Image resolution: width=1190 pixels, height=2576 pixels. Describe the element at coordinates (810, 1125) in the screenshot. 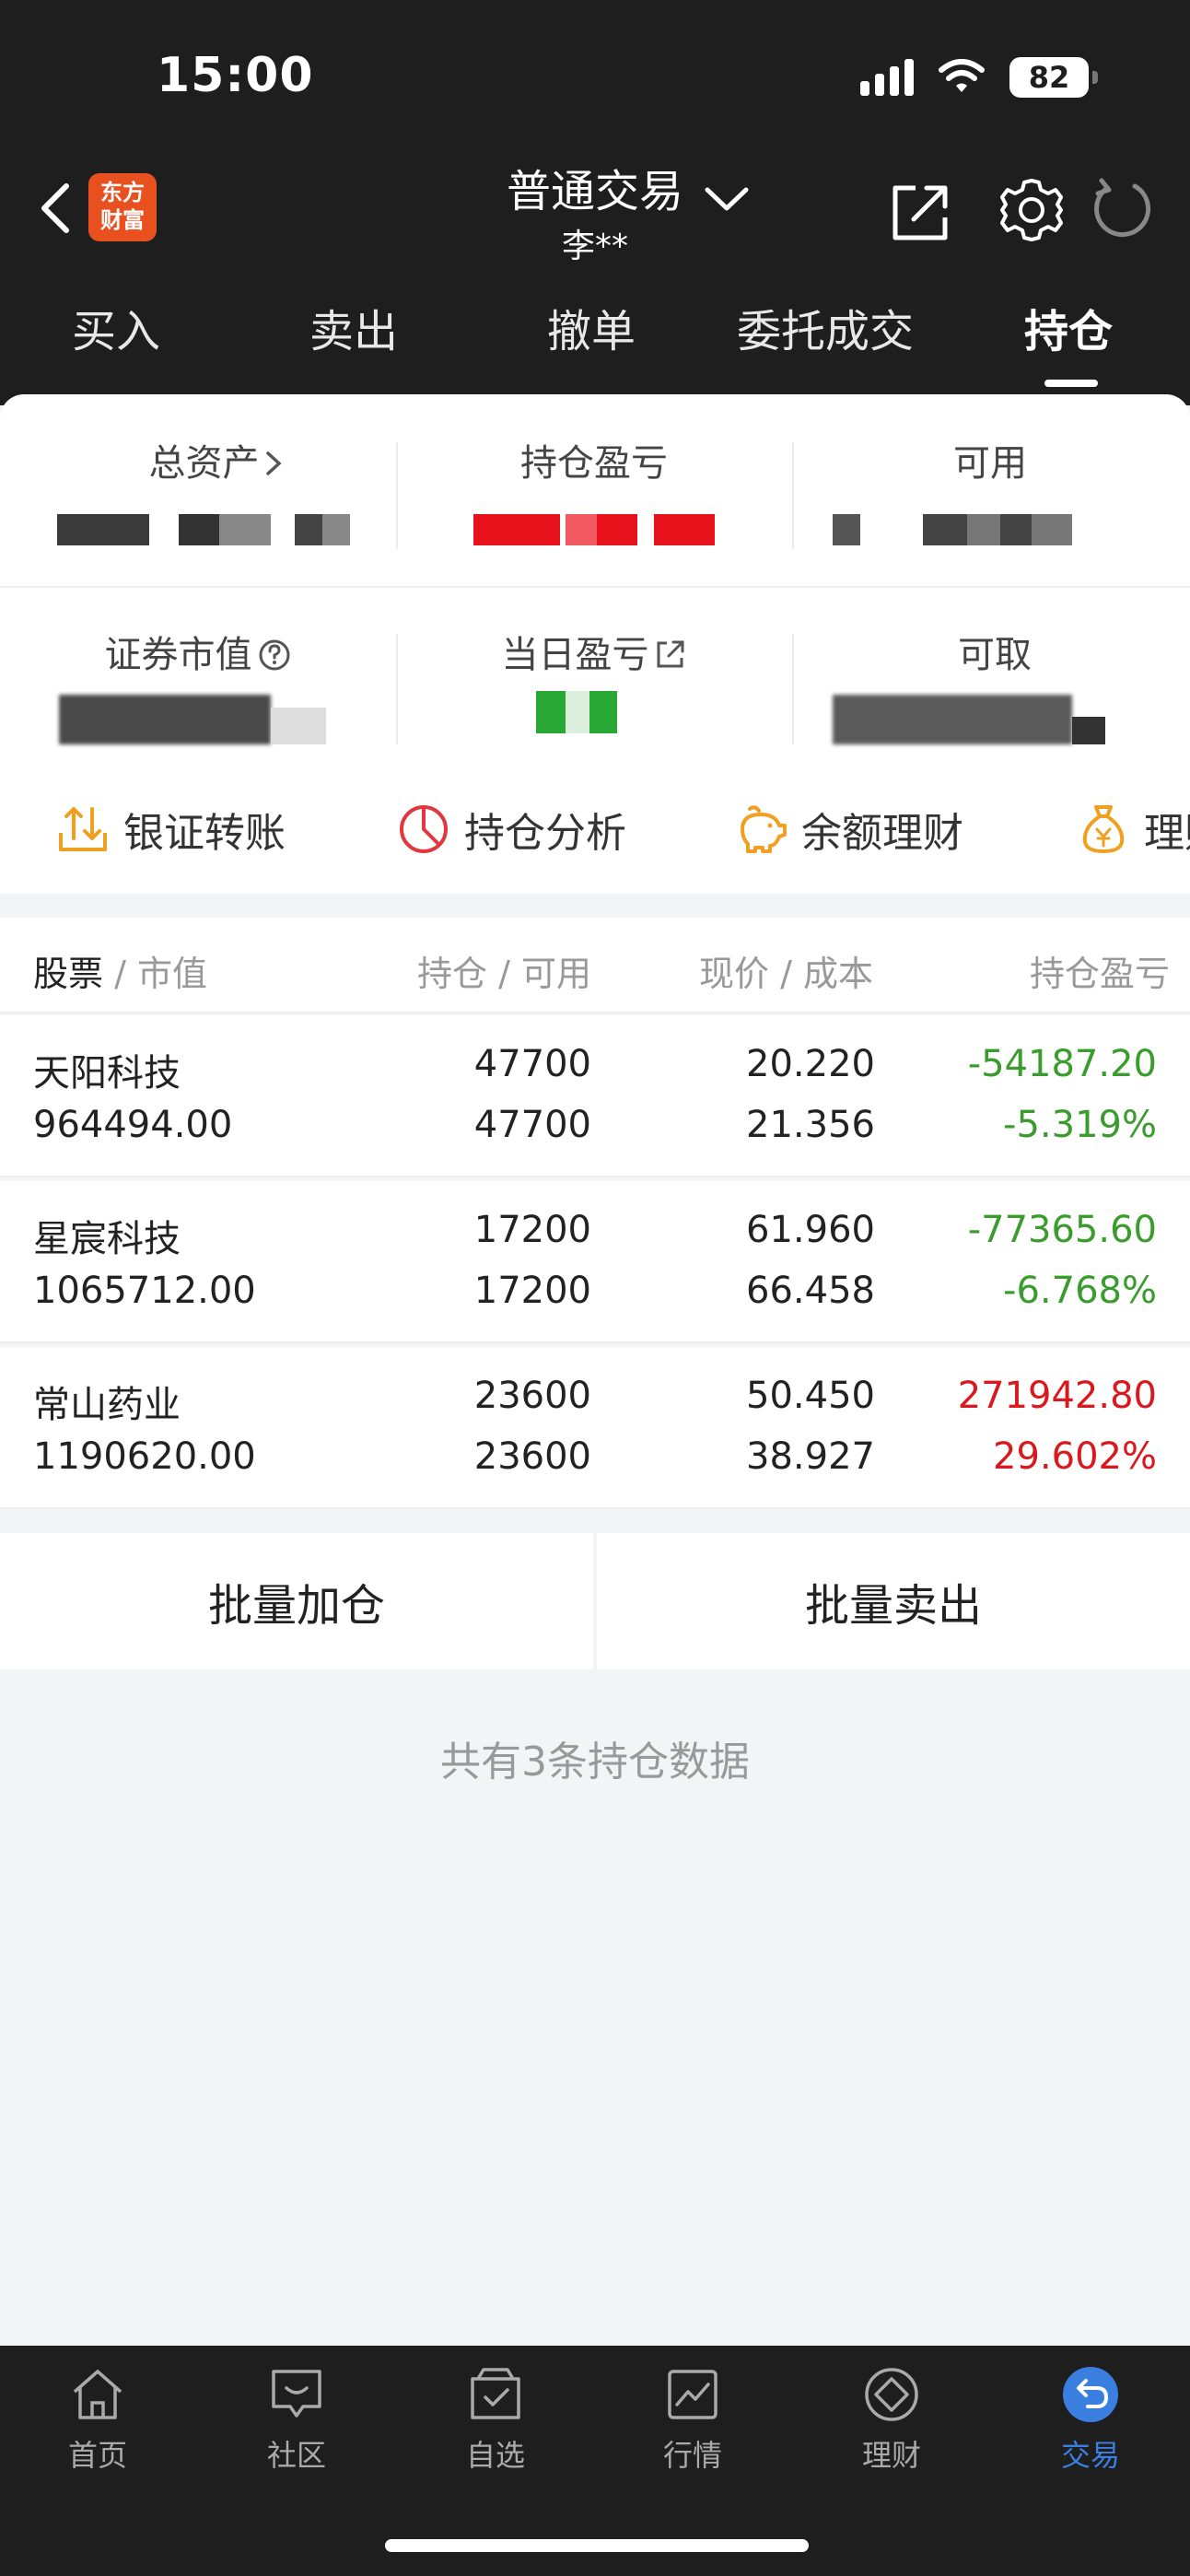

I see `stock-cost: 21.356` at that location.